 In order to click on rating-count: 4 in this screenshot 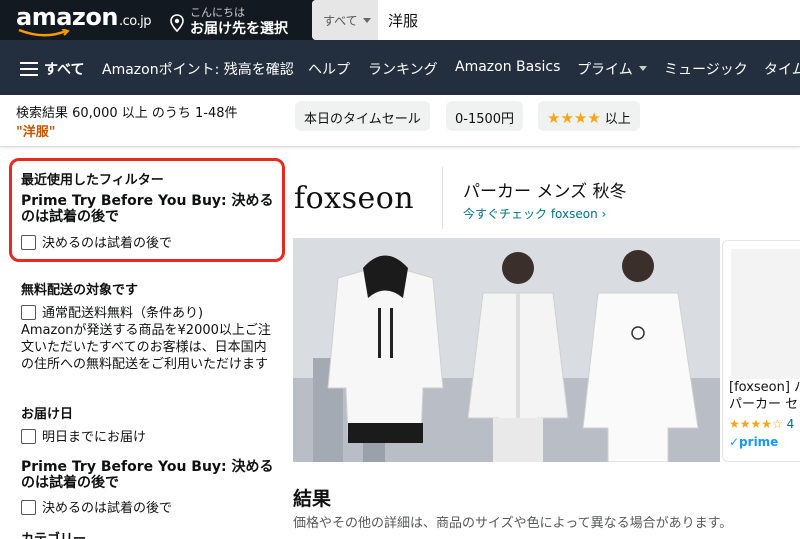, I will do `click(790, 424)`.